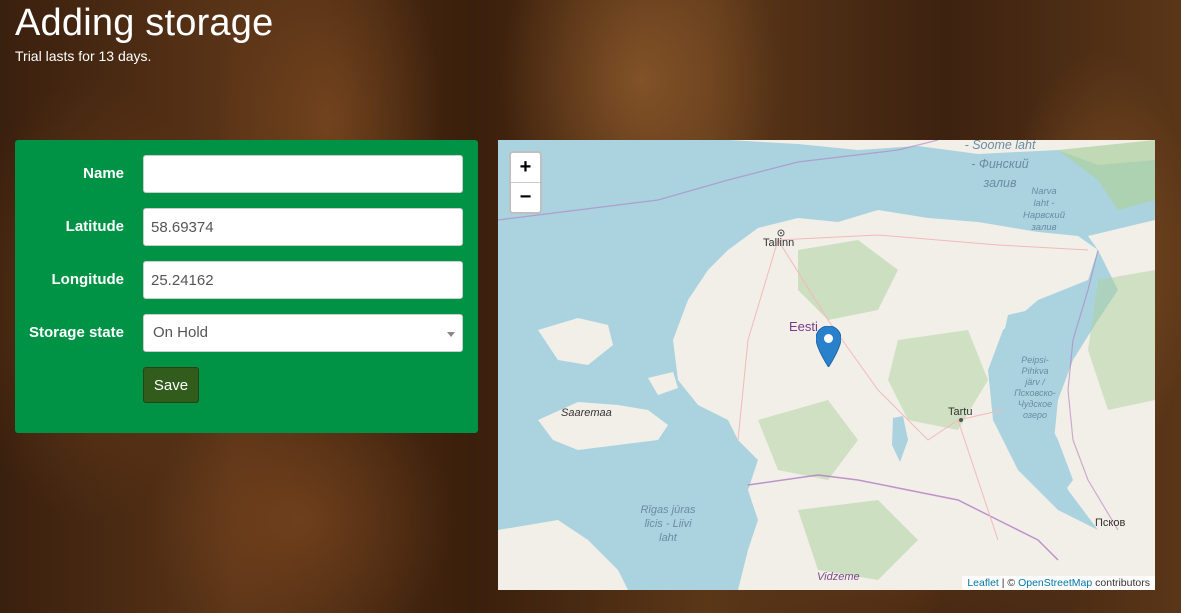 The image size is (1181, 613). I want to click on name-label: Name, so click(103, 173).